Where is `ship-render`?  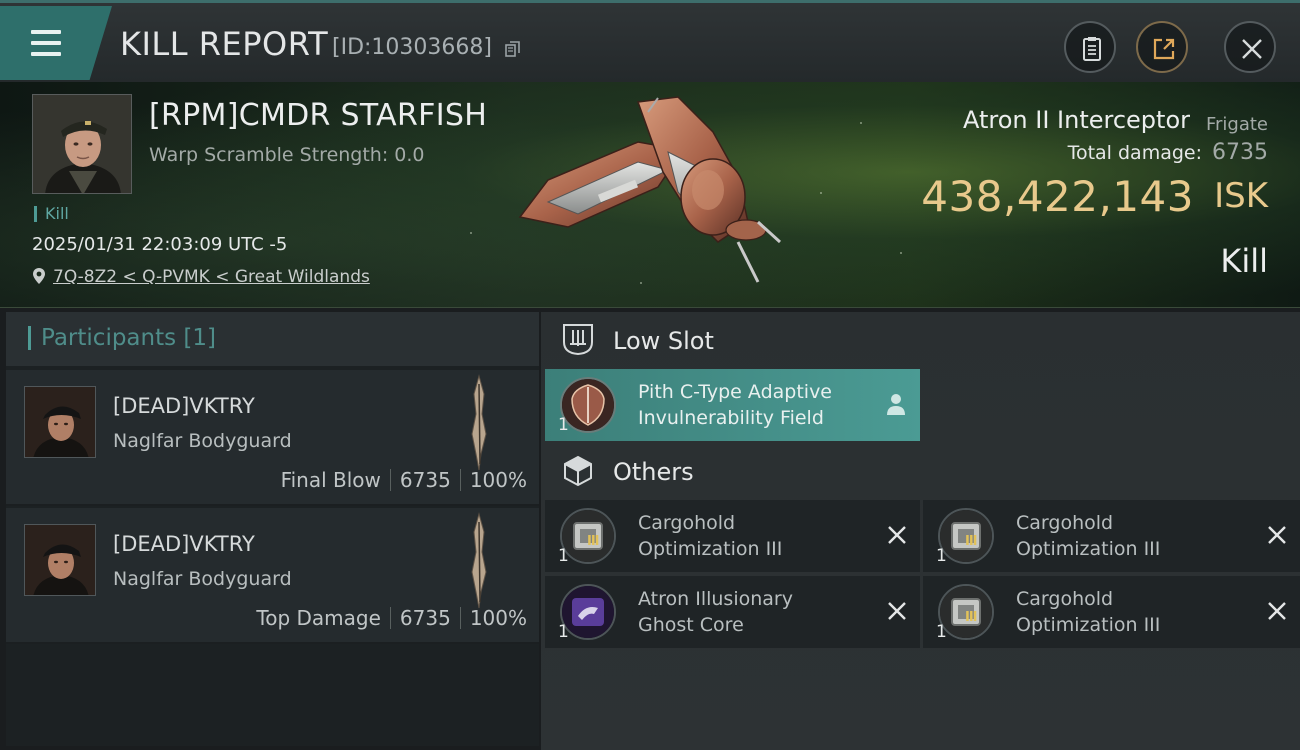
ship-render is located at coordinates (653, 194).